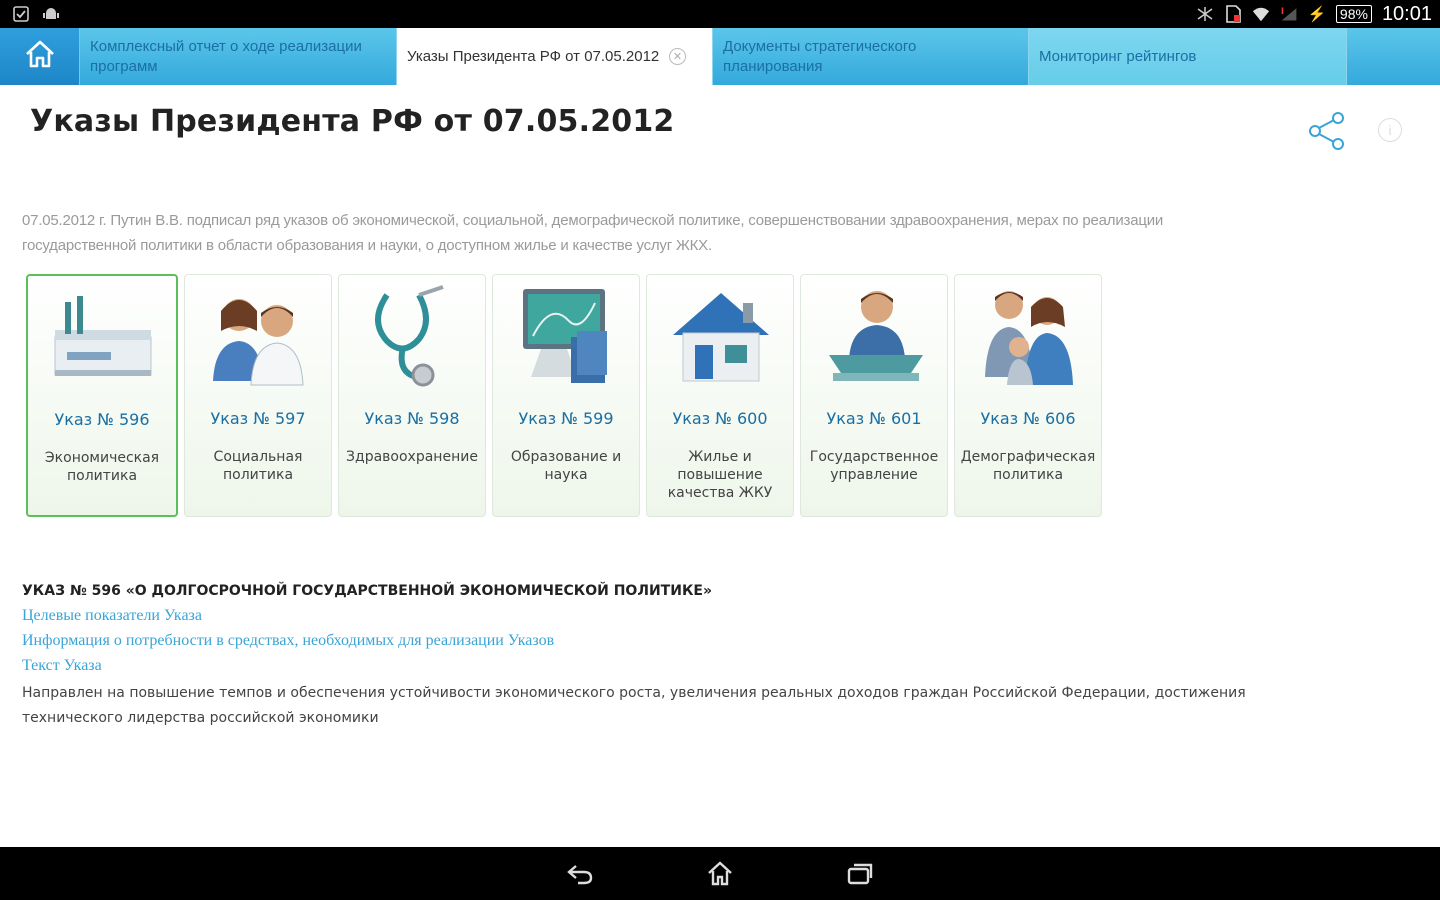 The width and height of the screenshot is (1440, 900). Describe the element at coordinates (1261, 14) in the screenshot. I see `wifi-icon` at that location.